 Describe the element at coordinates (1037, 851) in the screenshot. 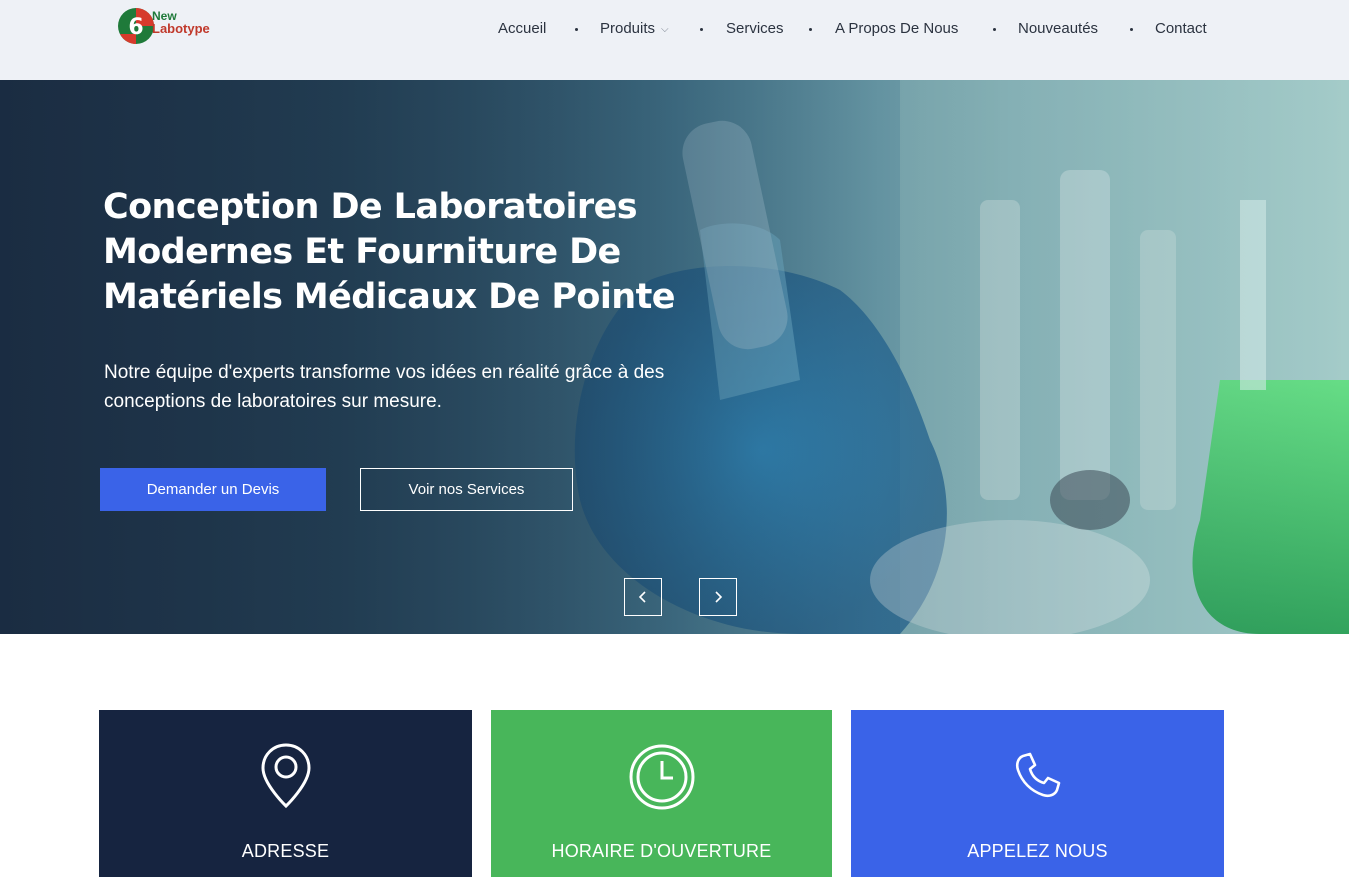

I see `call-us-card-title: APPELEZ NOUS` at that location.